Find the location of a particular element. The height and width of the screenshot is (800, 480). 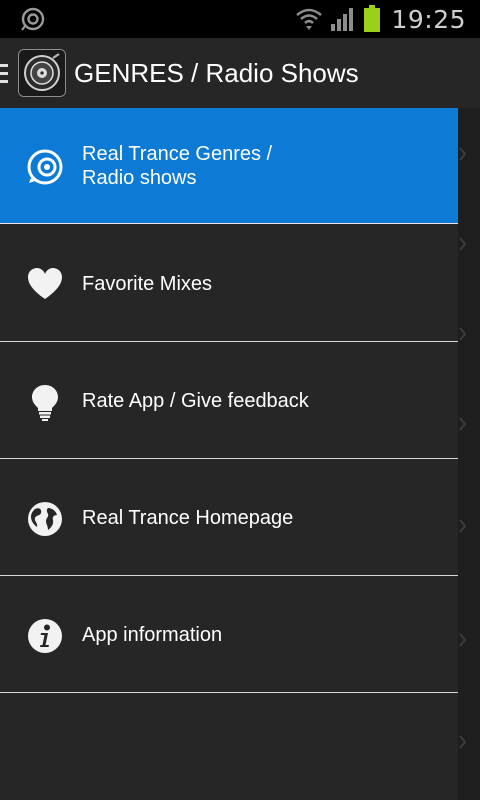

info-icon is located at coordinates (45, 636).